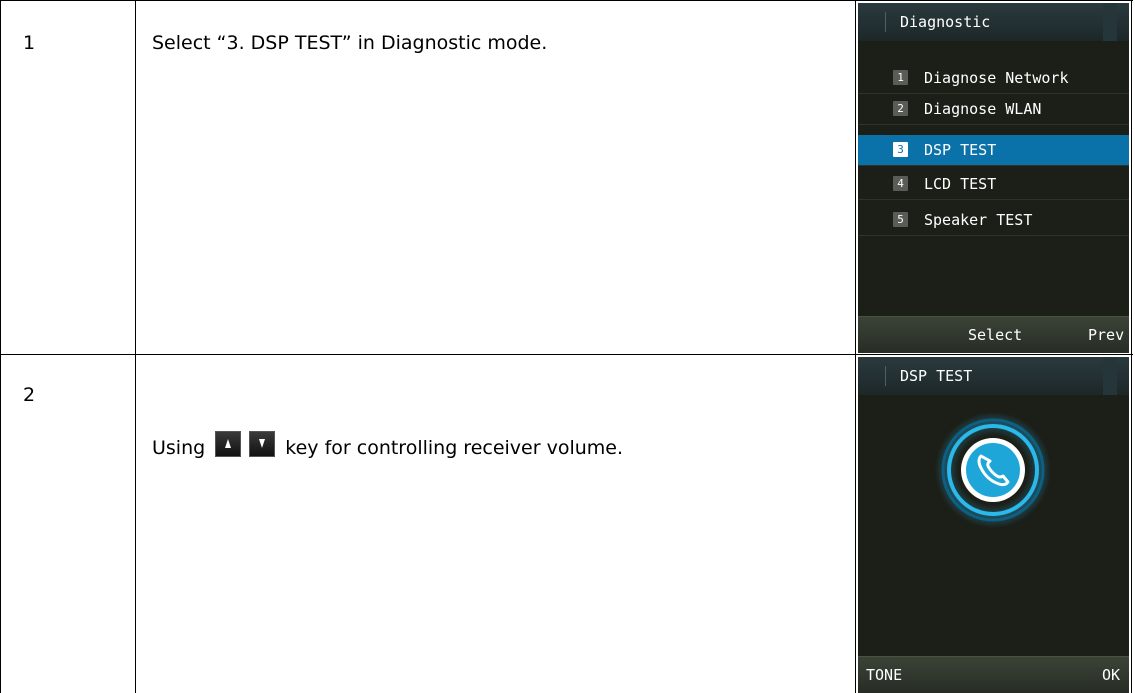  I want to click on menu-item-label: Speaker TEST, so click(978, 220).